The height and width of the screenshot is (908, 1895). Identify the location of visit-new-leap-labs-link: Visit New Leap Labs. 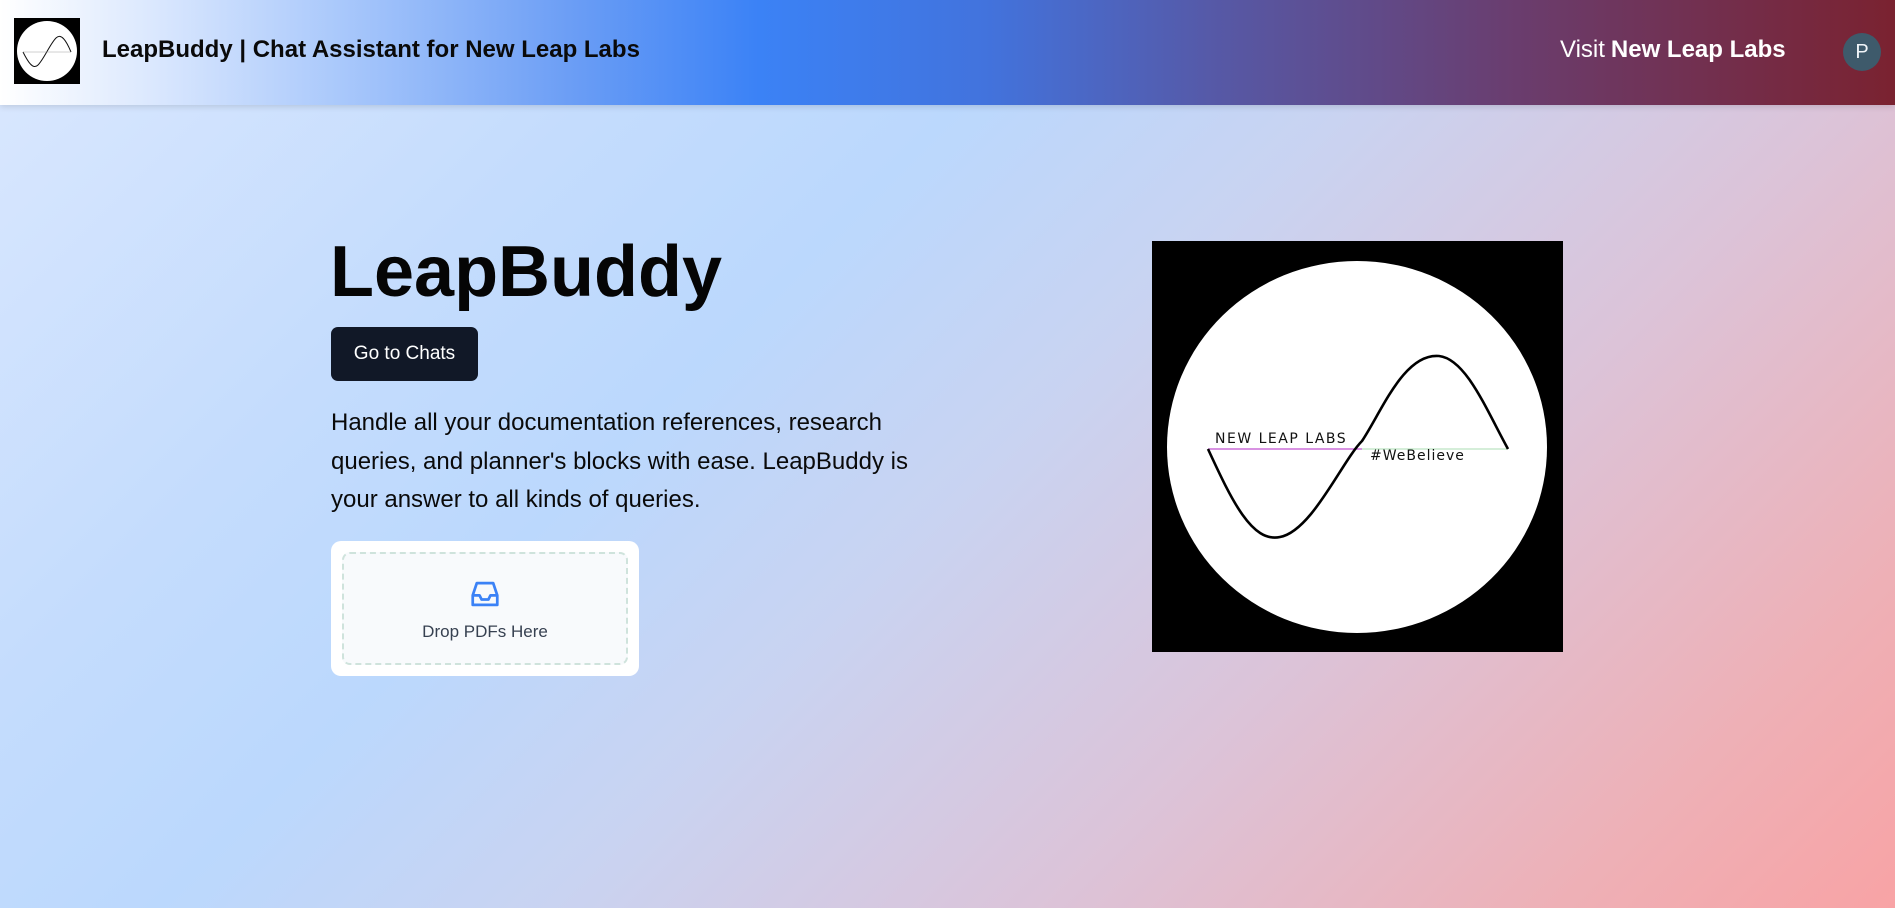
(1673, 50).